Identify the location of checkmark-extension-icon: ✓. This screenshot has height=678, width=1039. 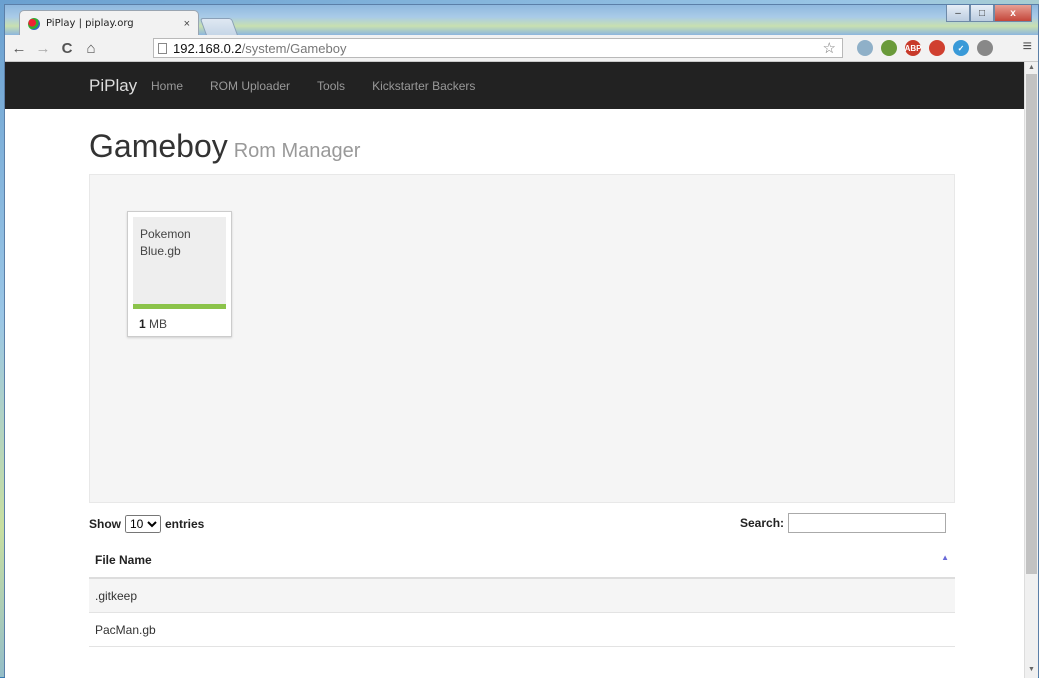
(961, 48).